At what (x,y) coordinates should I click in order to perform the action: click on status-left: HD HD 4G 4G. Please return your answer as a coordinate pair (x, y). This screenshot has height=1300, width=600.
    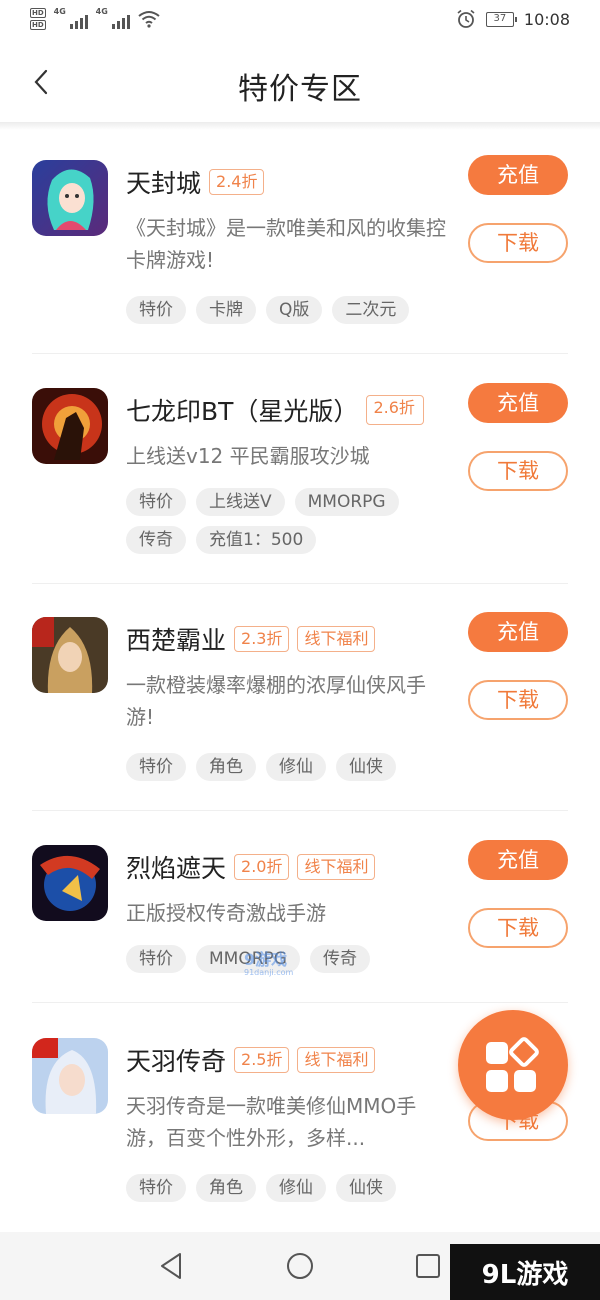
    Looking at the image, I should click on (95, 18).